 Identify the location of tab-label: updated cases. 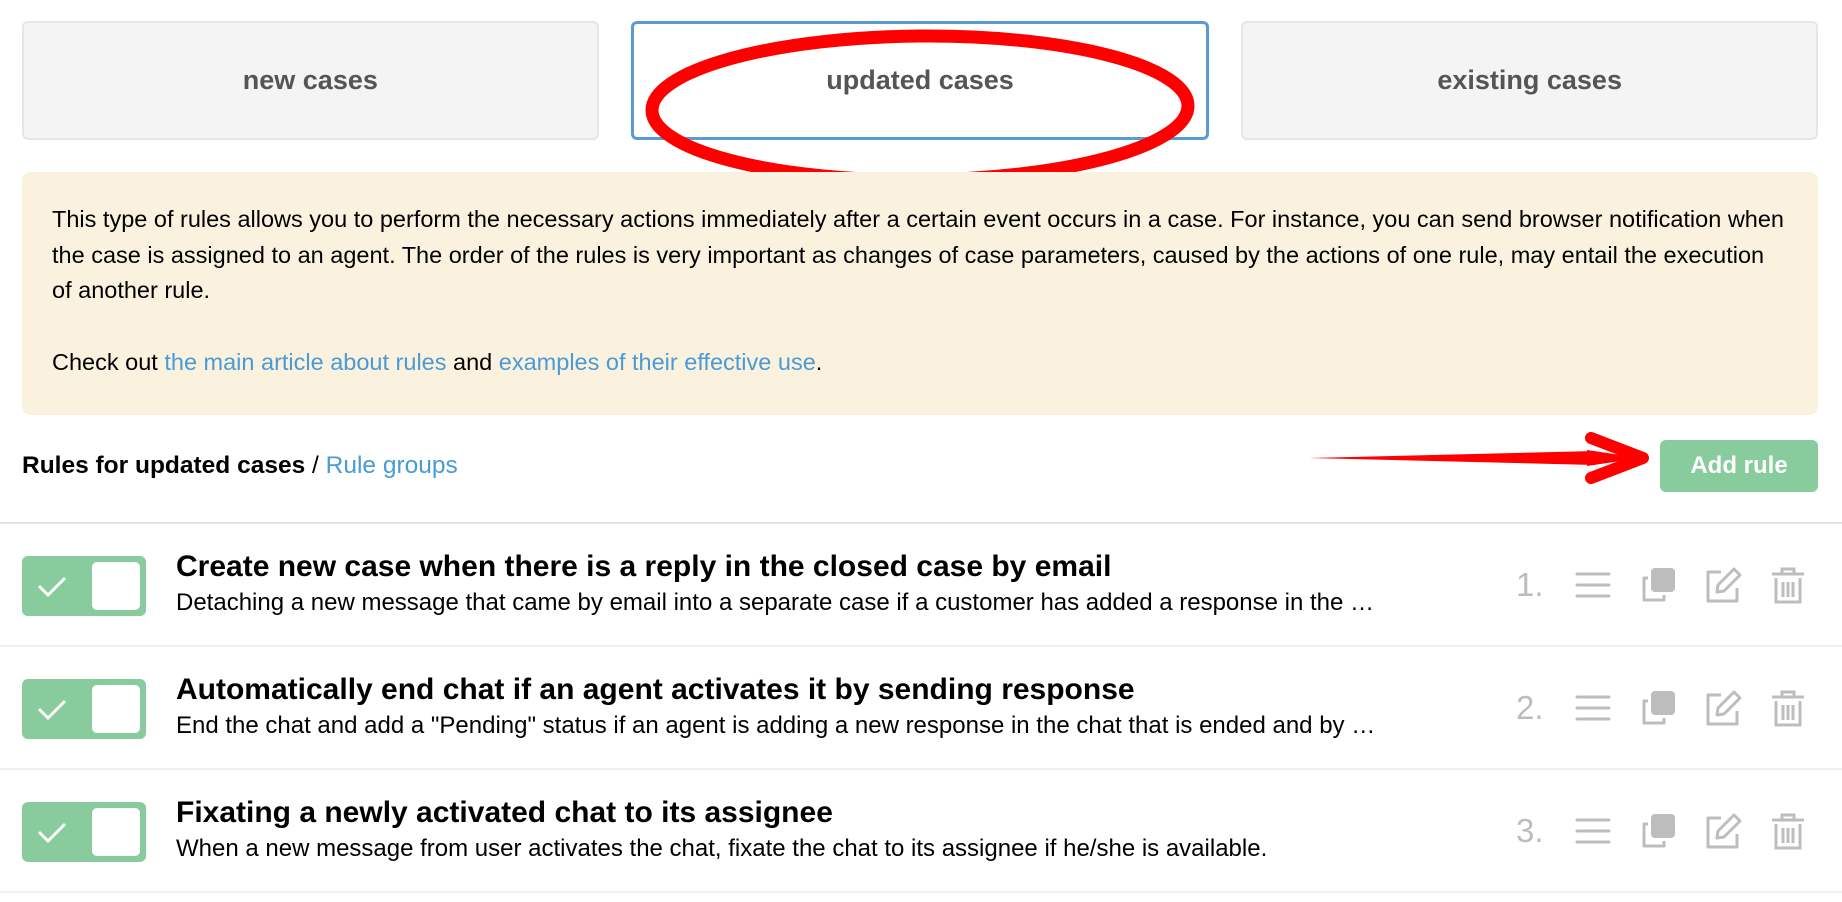
(920, 80).